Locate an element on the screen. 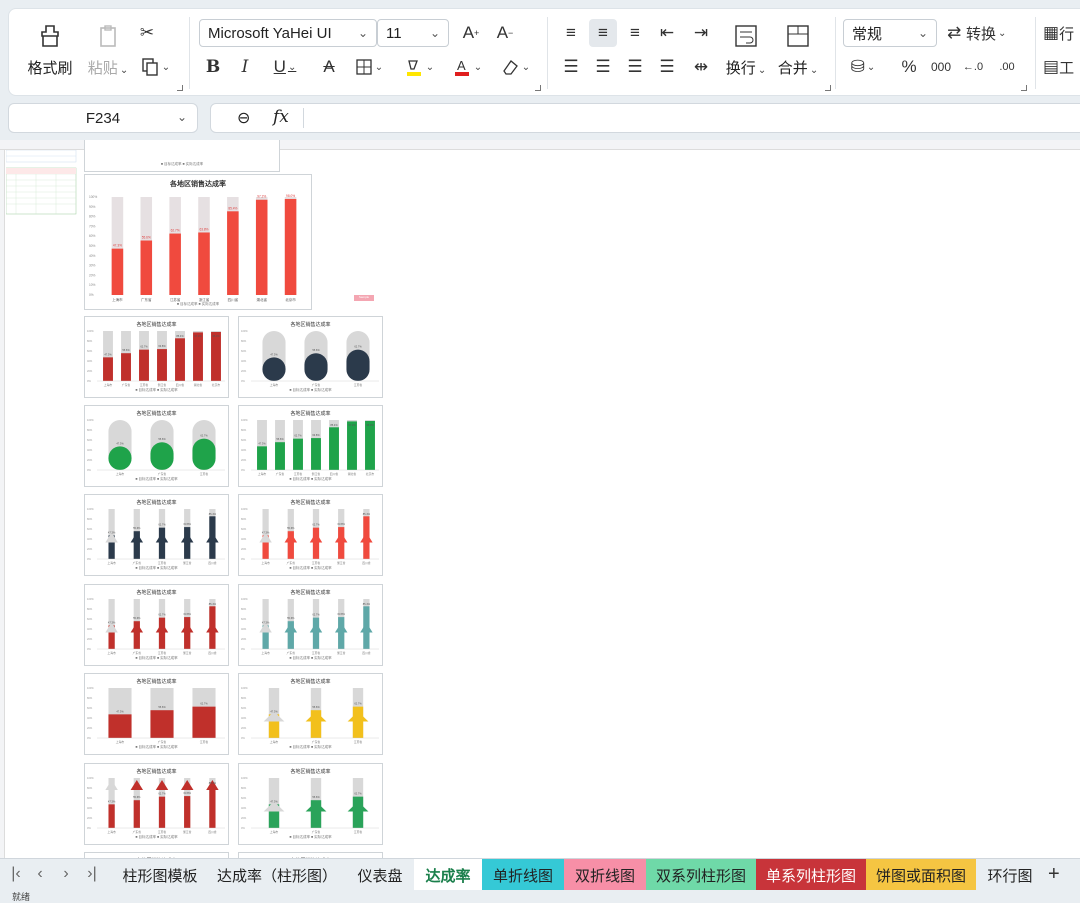  data-label: 63.8% is located at coordinates (188, 793).